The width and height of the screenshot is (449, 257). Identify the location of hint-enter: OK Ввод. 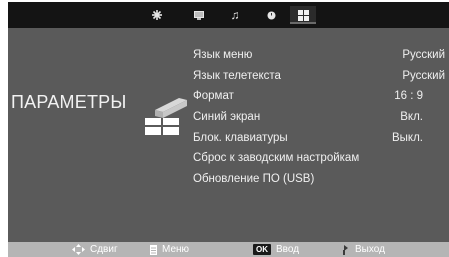
(276, 249).